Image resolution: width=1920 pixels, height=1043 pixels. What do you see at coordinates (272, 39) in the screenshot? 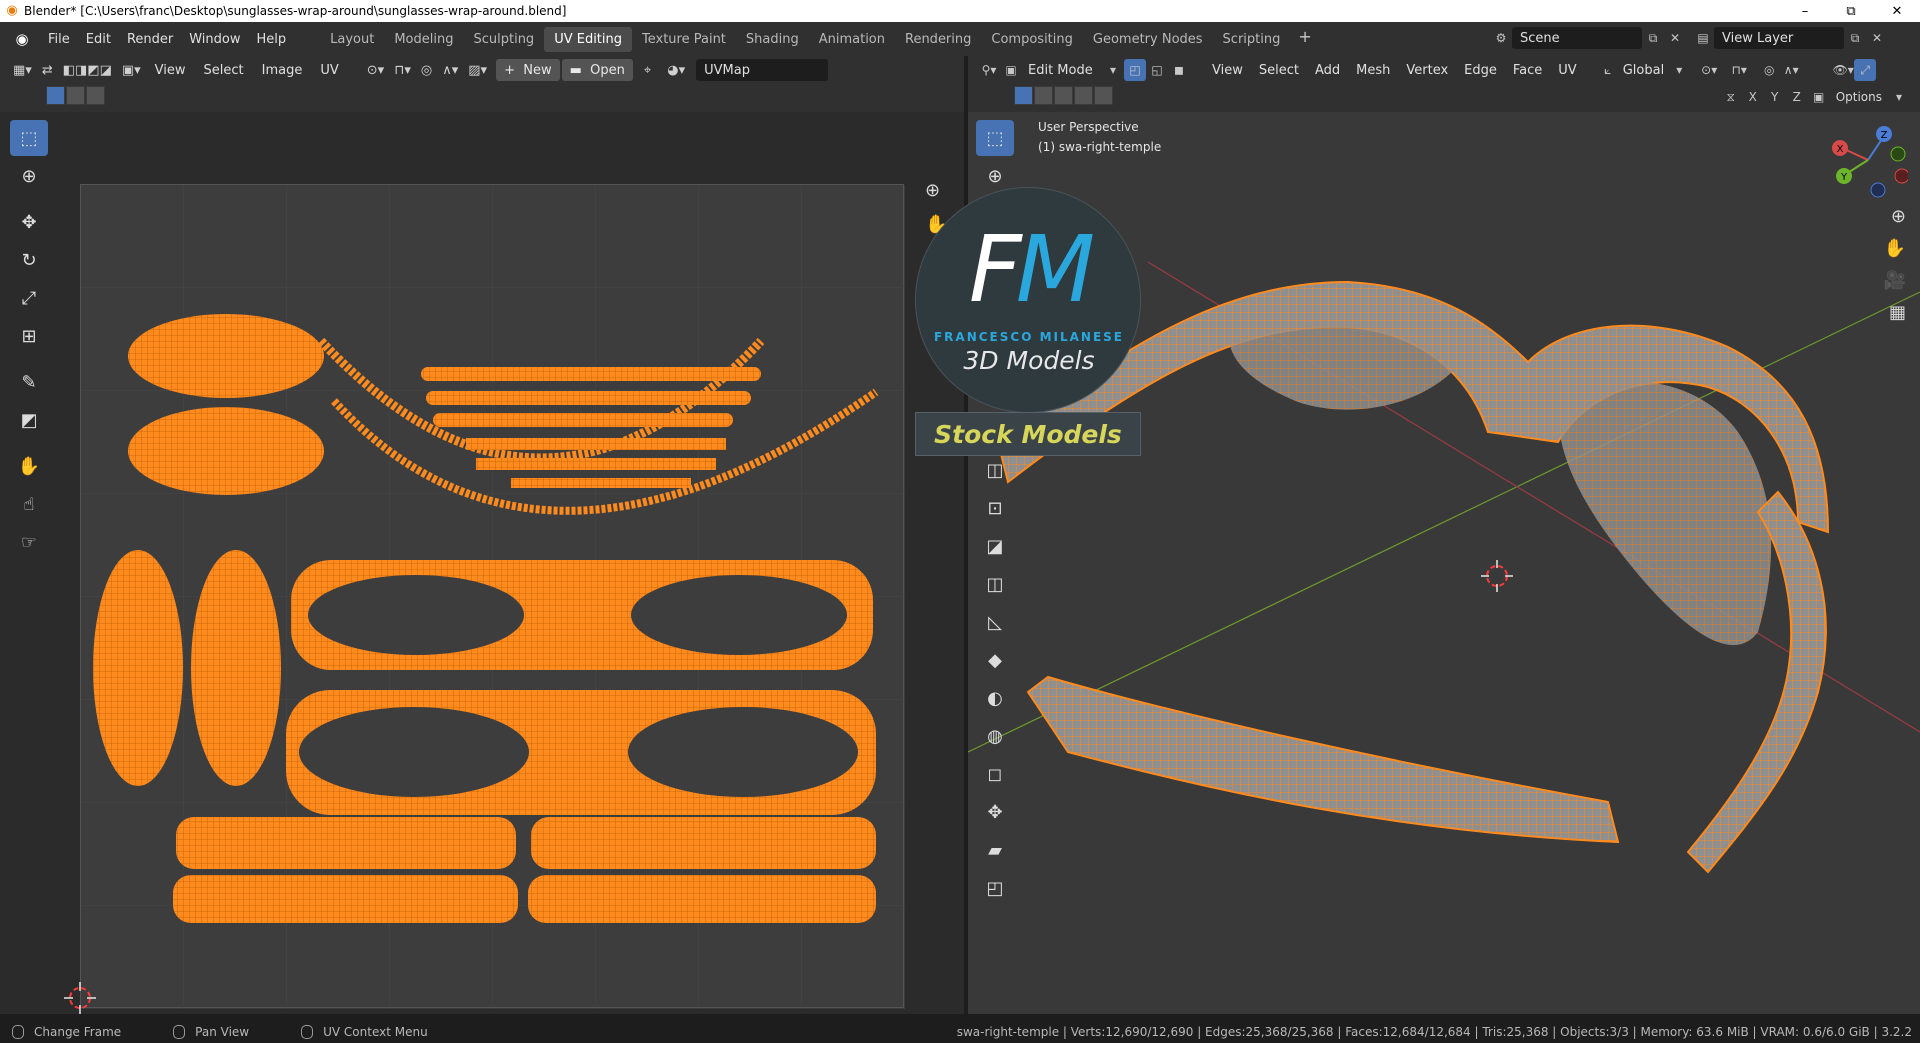
I see `menu-help: Help` at bounding box center [272, 39].